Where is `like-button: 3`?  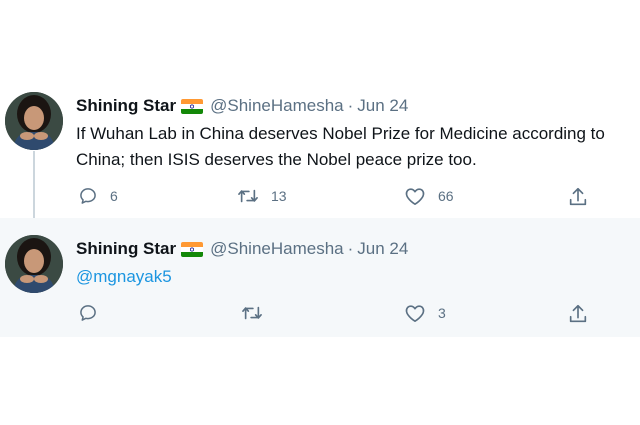 like-button: 3 is located at coordinates (425, 313).